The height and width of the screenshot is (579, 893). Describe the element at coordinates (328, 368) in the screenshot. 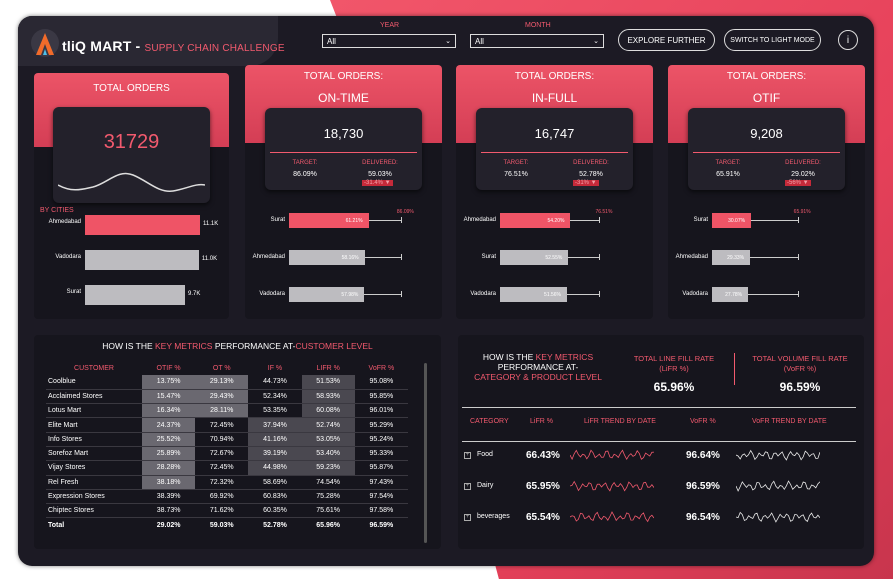

I see `column-header: LIFR %` at that location.